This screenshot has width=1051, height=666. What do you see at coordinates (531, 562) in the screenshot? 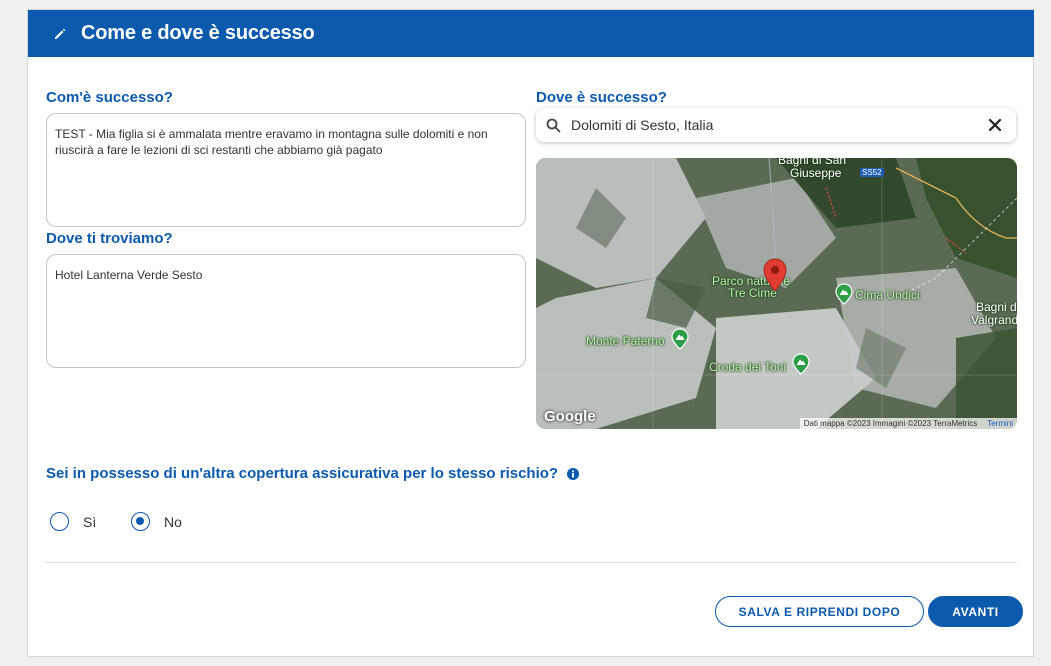
I see `section-divider` at bounding box center [531, 562].